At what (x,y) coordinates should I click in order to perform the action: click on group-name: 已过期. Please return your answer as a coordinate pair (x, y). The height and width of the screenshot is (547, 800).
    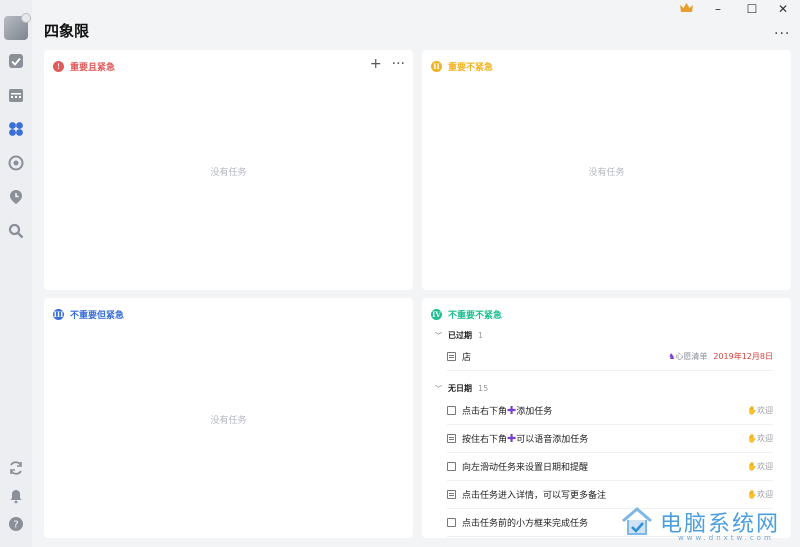
    Looking at the image, I should click on (460, 335).